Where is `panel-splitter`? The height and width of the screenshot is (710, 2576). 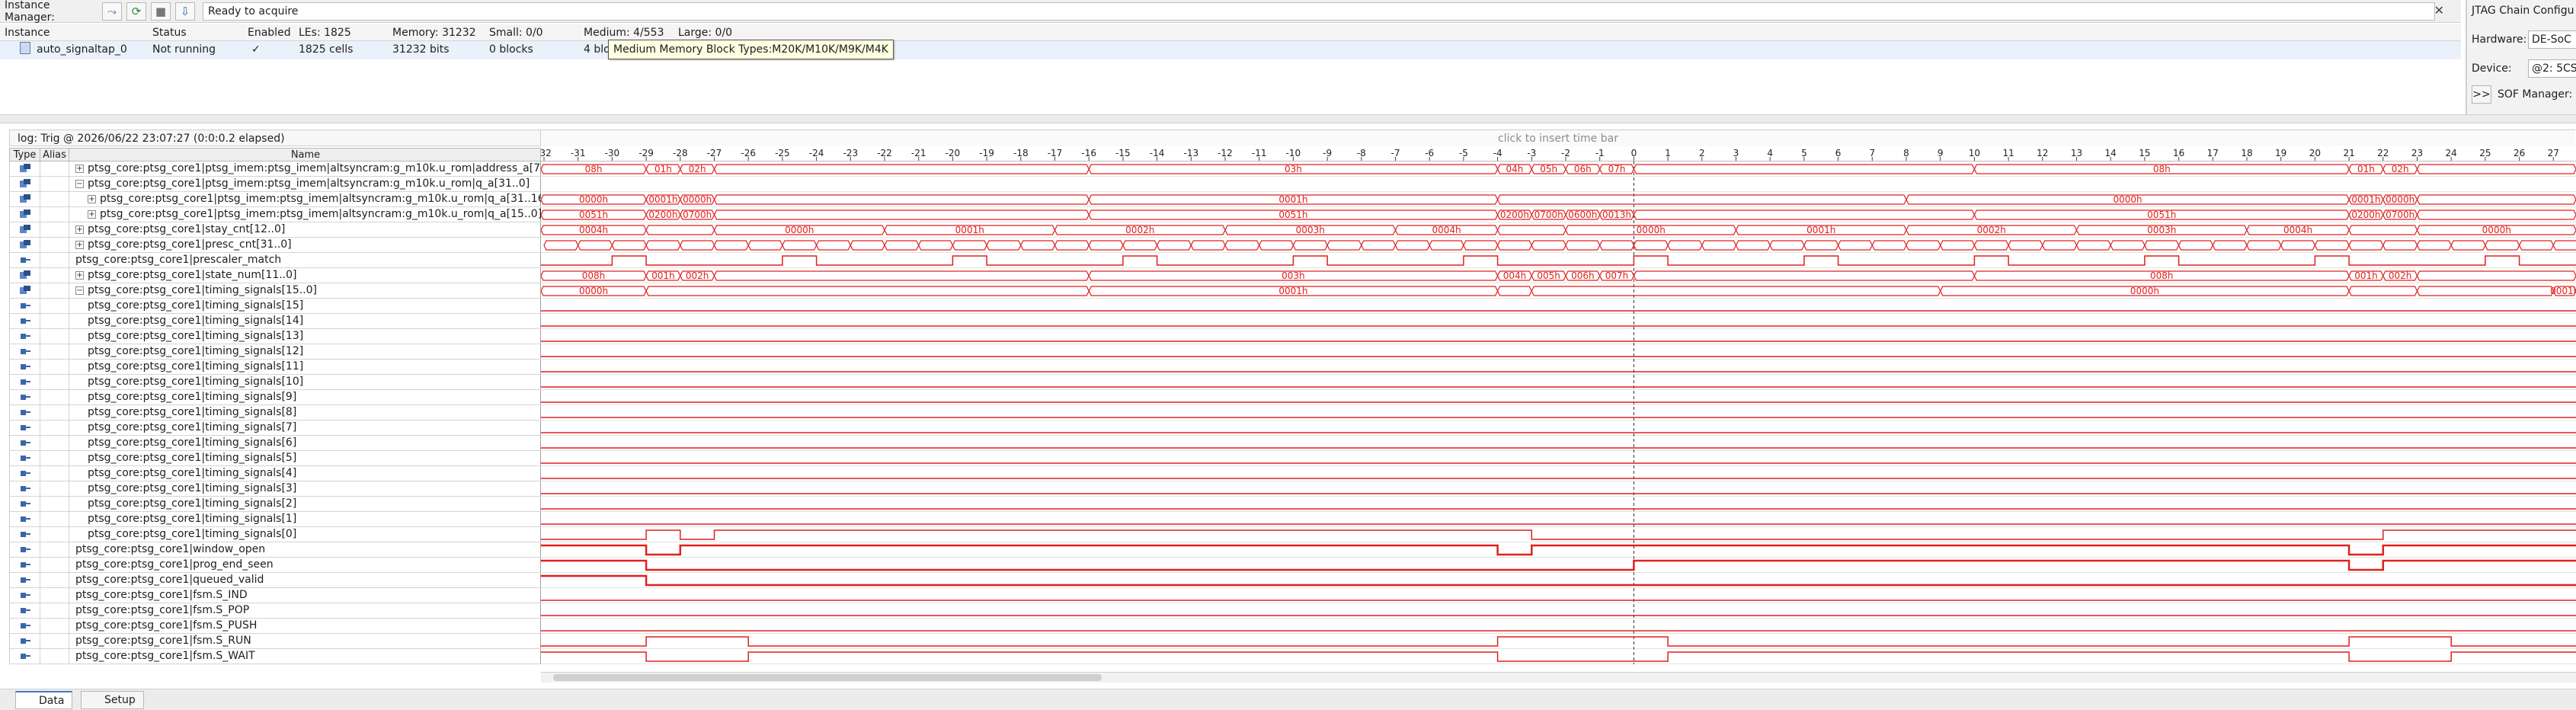 panel-splitter is located at coordinates (1288, 118).